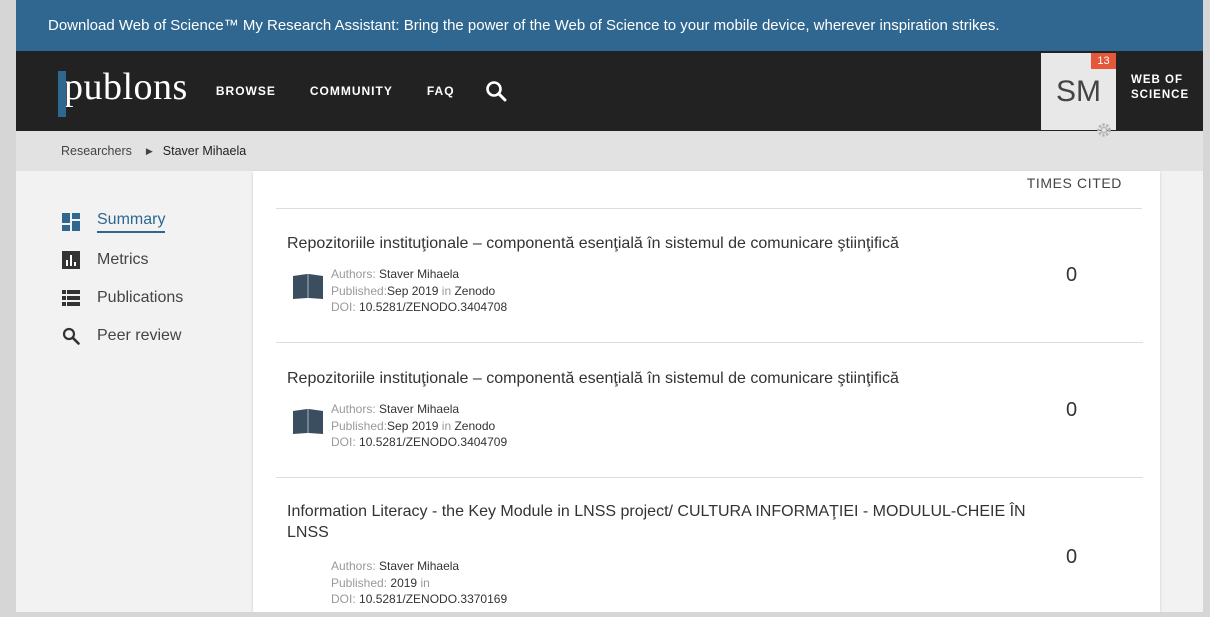  Describe the element at coordinates (433, 307) in the screenshot. I see `doi-link: 10.5281/ZENODO.3404708` at that location.